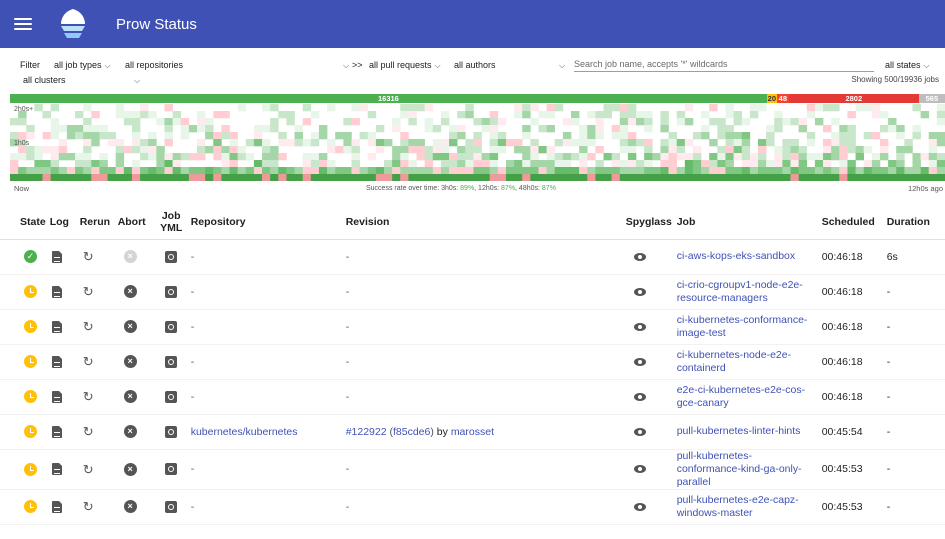 This screenshot has width=945, height=539. I want to click on job-link: pull-kubernetes-linter-hints, so click(739, 431).